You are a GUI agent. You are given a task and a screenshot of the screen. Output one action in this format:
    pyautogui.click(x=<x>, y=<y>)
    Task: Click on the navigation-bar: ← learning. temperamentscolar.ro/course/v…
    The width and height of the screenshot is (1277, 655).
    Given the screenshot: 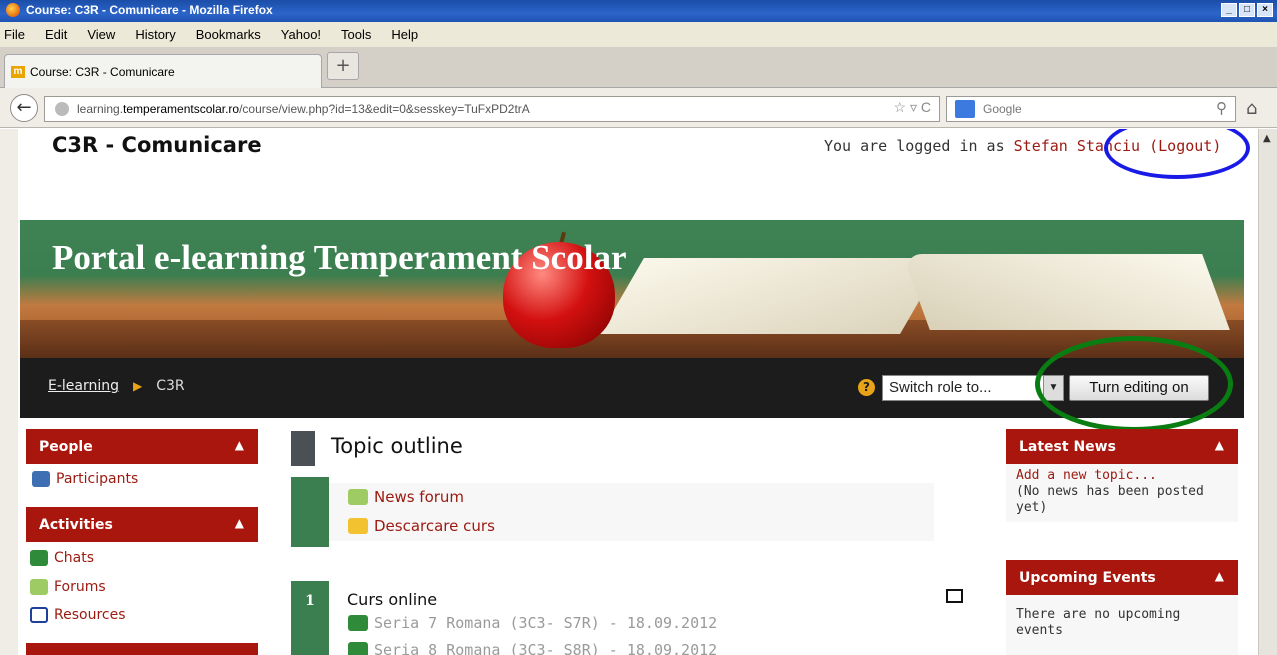 What is the action you would take?
    pyautogui.click(x=638, y=108)
    